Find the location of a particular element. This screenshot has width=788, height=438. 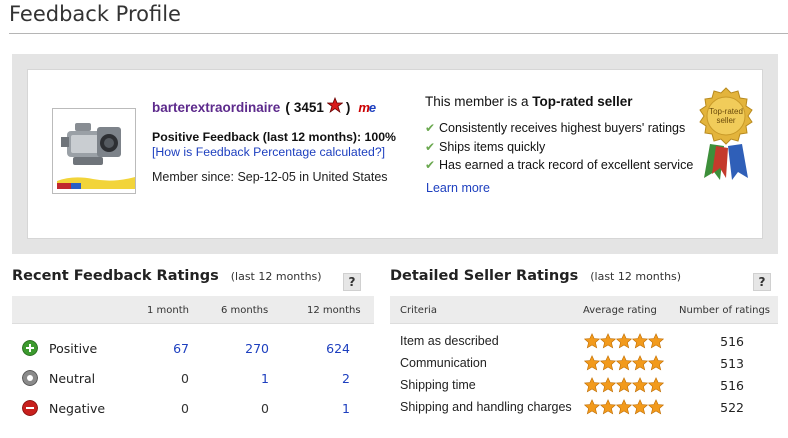

red-star-icon is located at coordinates (335, 107).